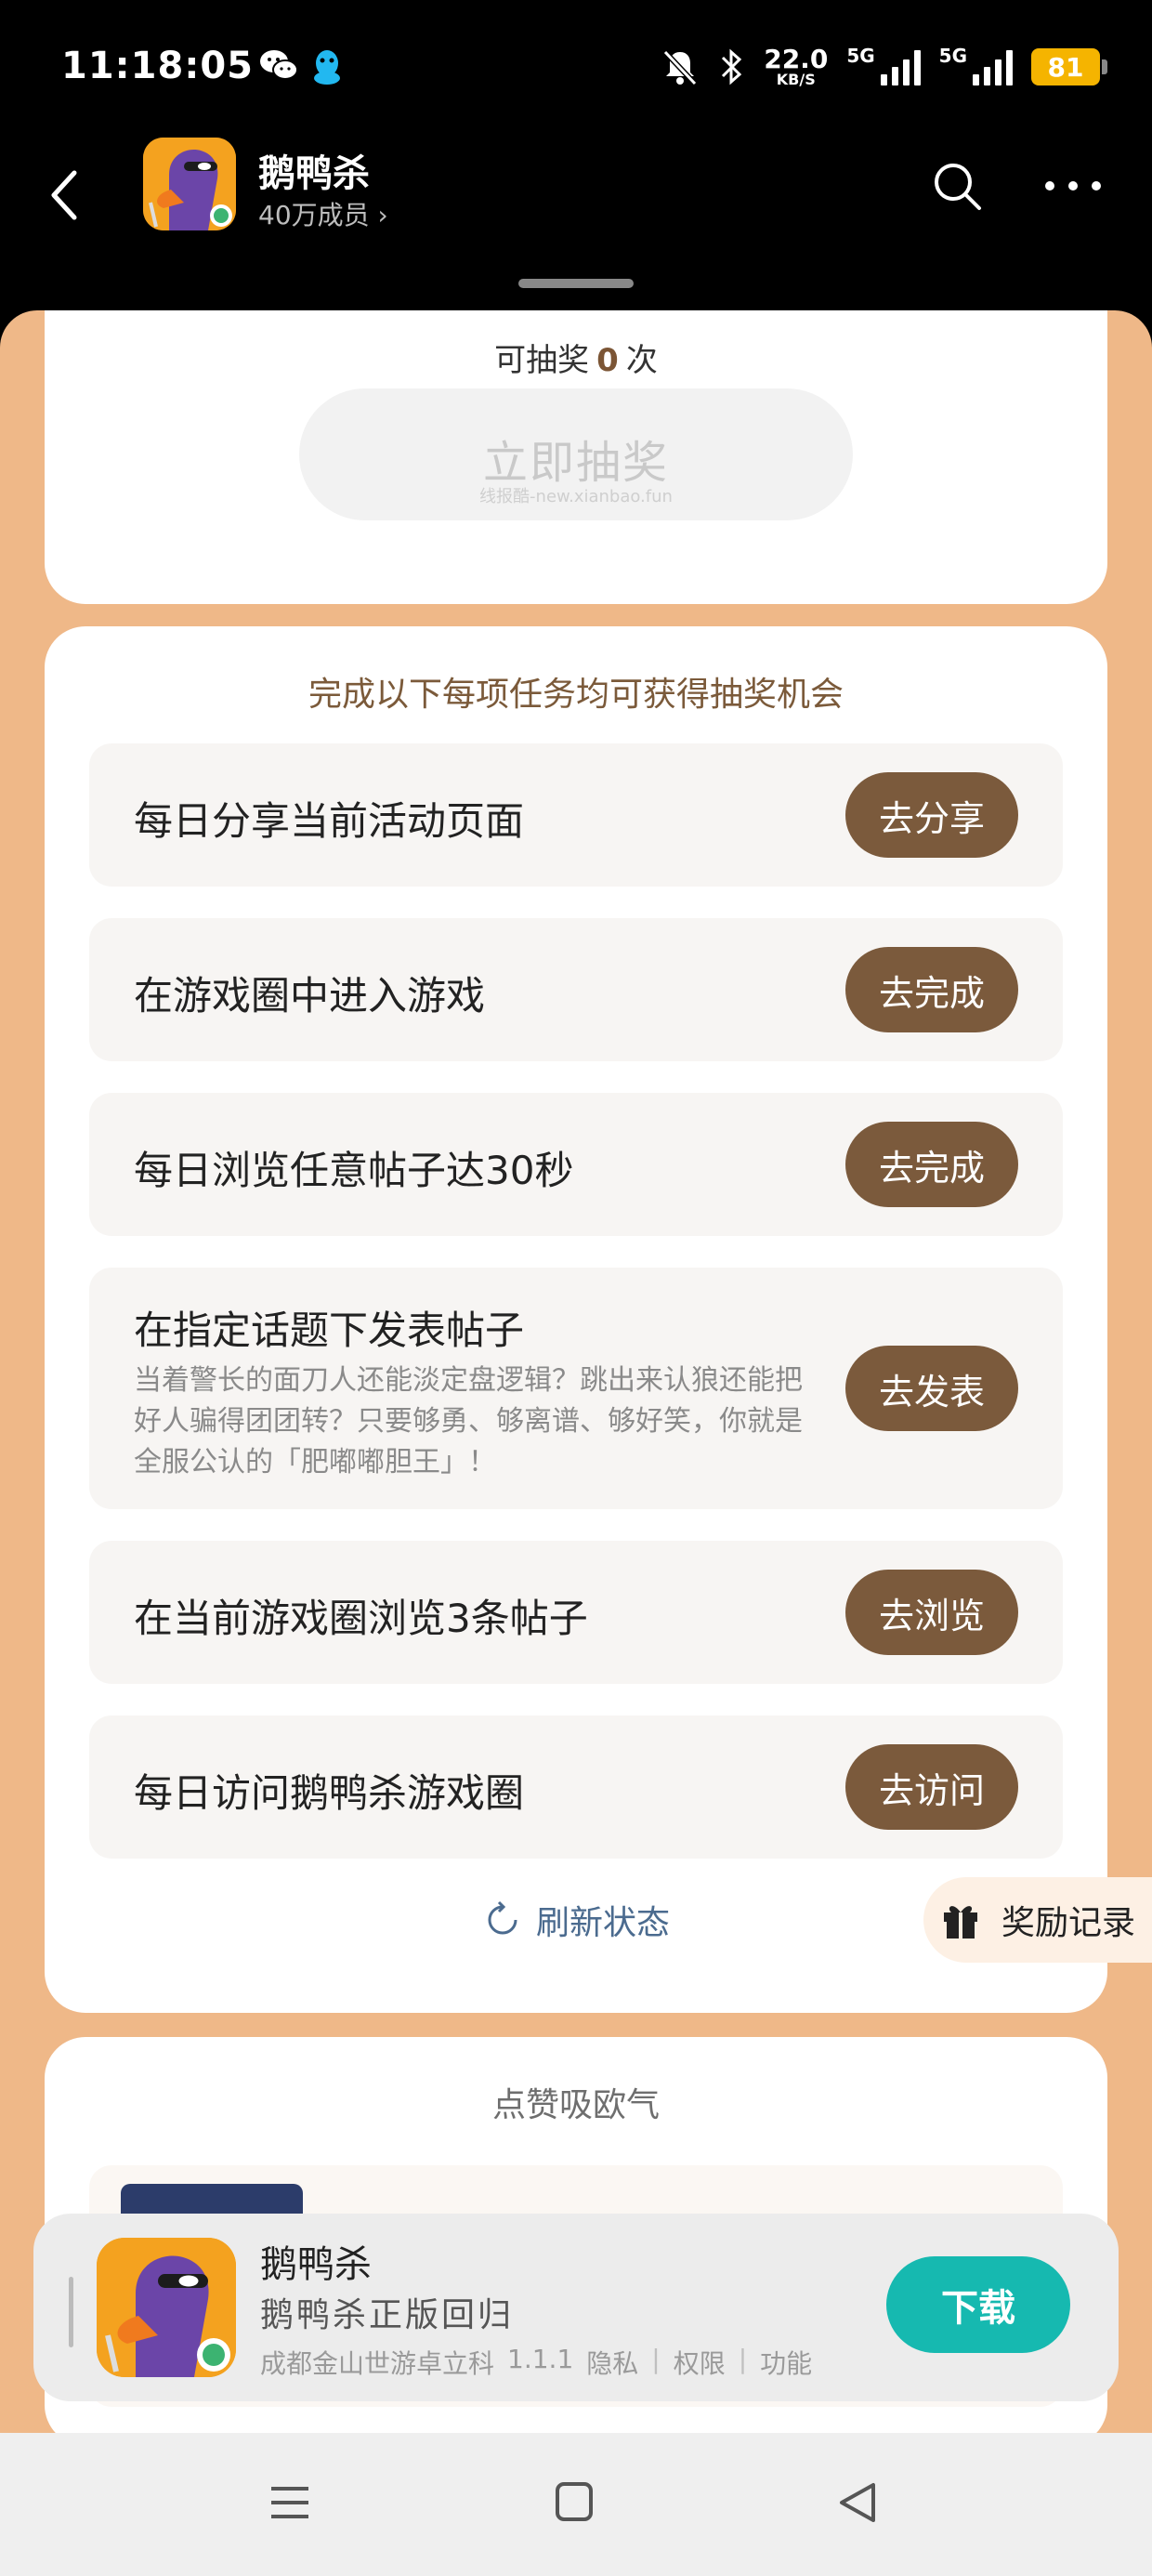 This screenshot has height=2576, width=1152. What do you see at coordinates (387, 2315) in the screenshot?
I see `banner-slogan: 鹅鸭杀正版回归` at bounding box center [387, 2315].